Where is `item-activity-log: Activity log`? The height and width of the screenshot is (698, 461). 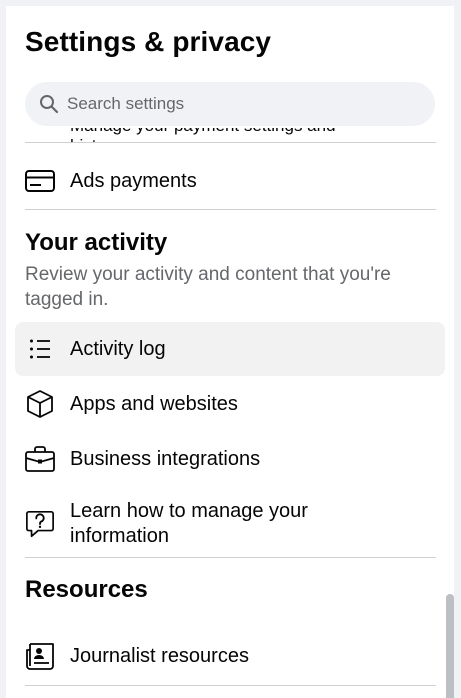
item-activity-log: Activity log is located at coordinates (230, 349).